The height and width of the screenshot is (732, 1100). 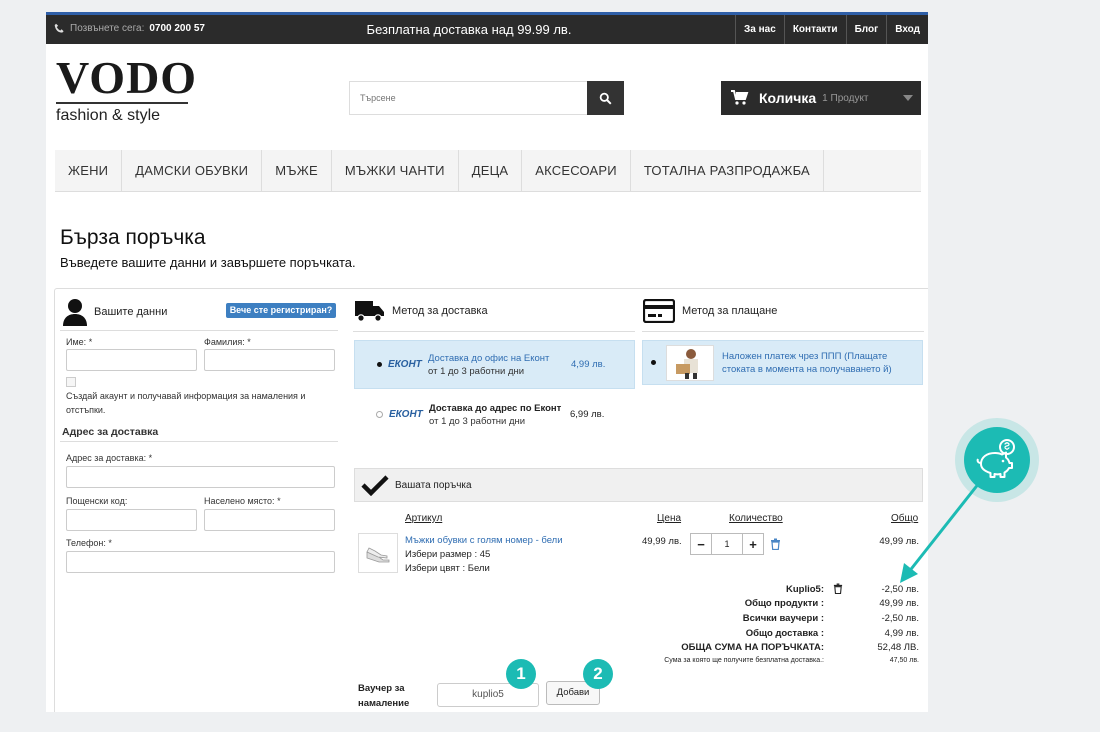 I want to click on piggy-bank-badge, so click(x=997, y=460).